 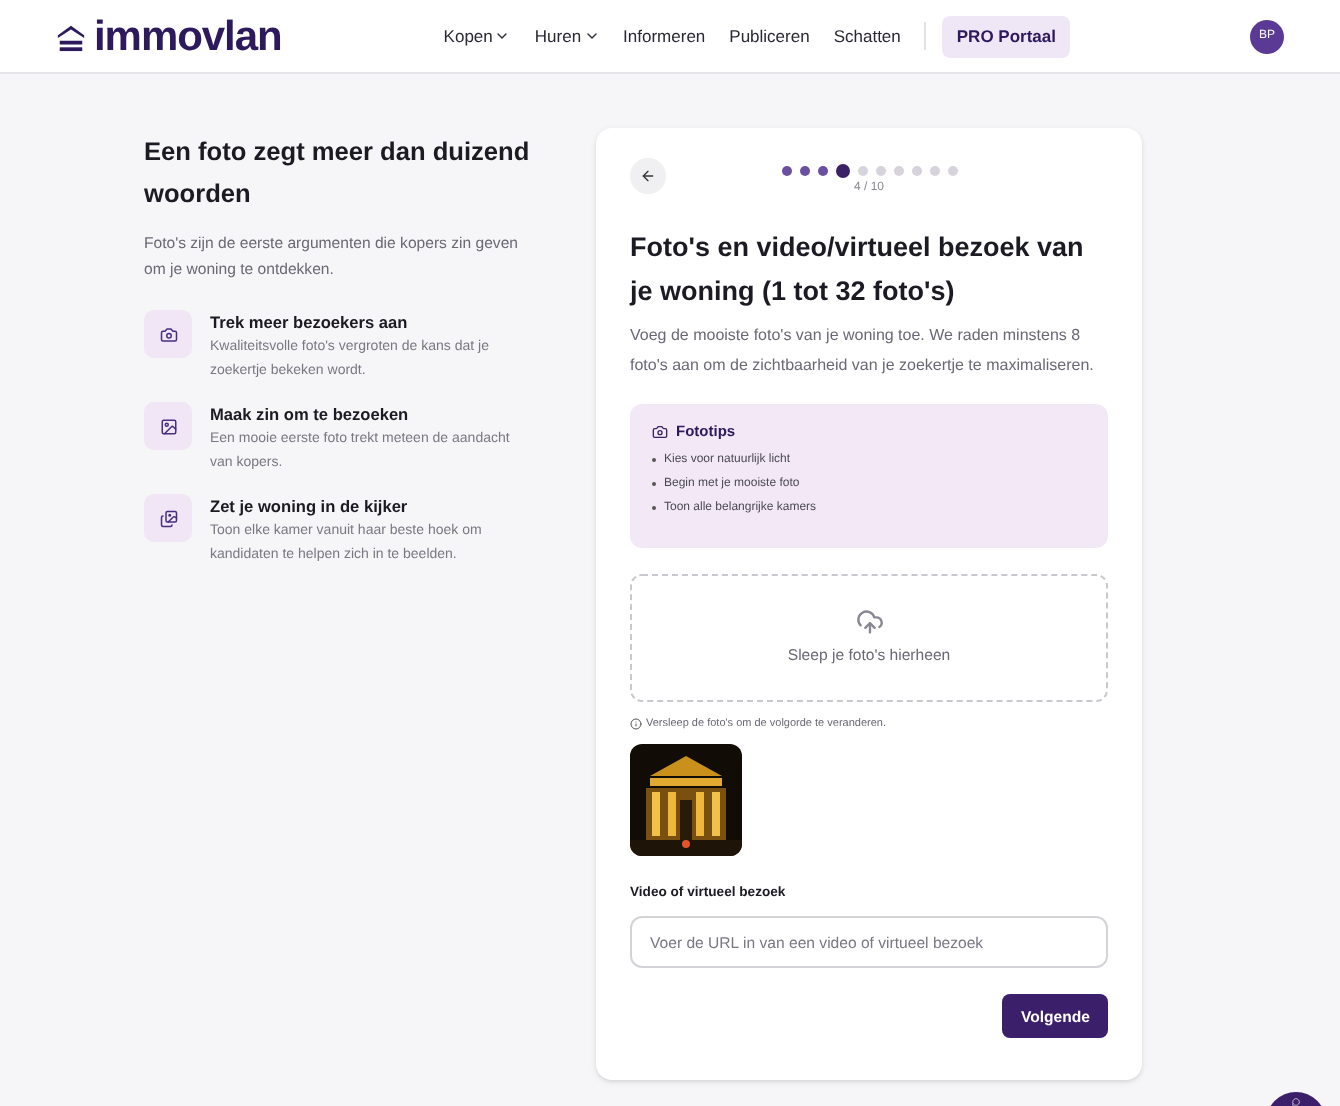 What do you see at coordinates (310, 322) in the screenshot?
I see `benefit-title: Trek meer bezoekers aan` at bounding box center [310, 322].